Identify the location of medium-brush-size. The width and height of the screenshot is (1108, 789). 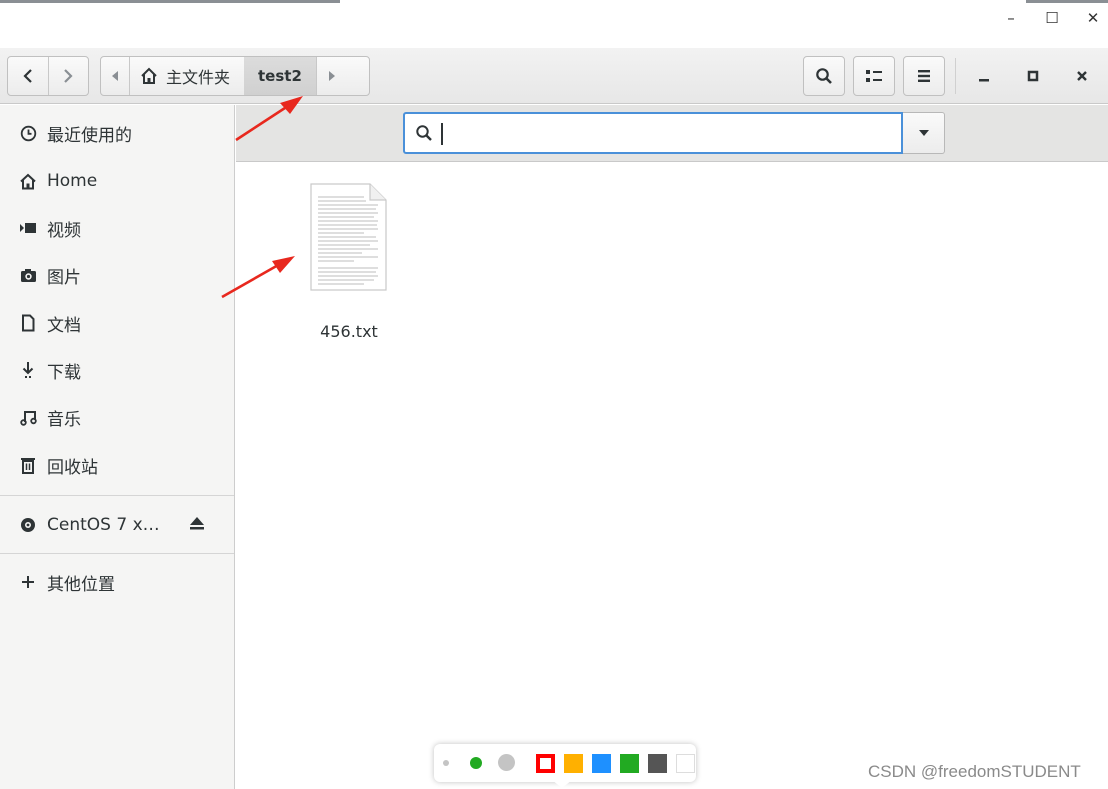
(476, 763).